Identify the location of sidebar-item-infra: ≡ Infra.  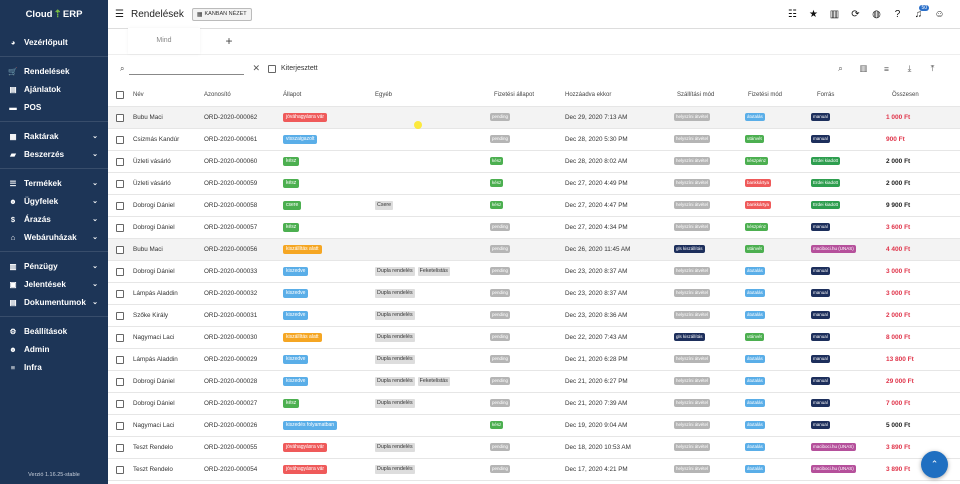
(54, 367).